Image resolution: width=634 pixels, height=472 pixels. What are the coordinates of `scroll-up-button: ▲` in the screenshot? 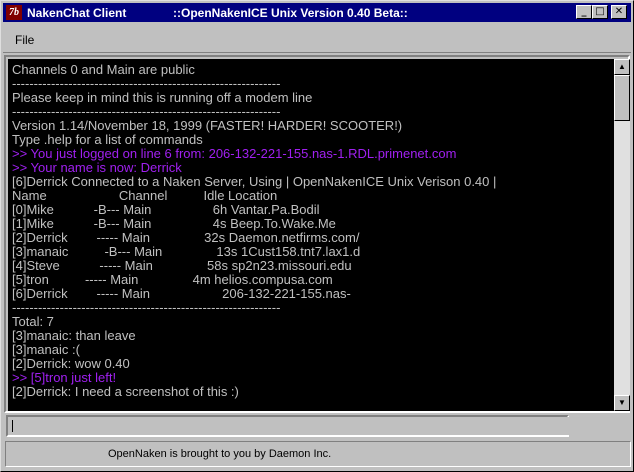 It's located at (622, 67).